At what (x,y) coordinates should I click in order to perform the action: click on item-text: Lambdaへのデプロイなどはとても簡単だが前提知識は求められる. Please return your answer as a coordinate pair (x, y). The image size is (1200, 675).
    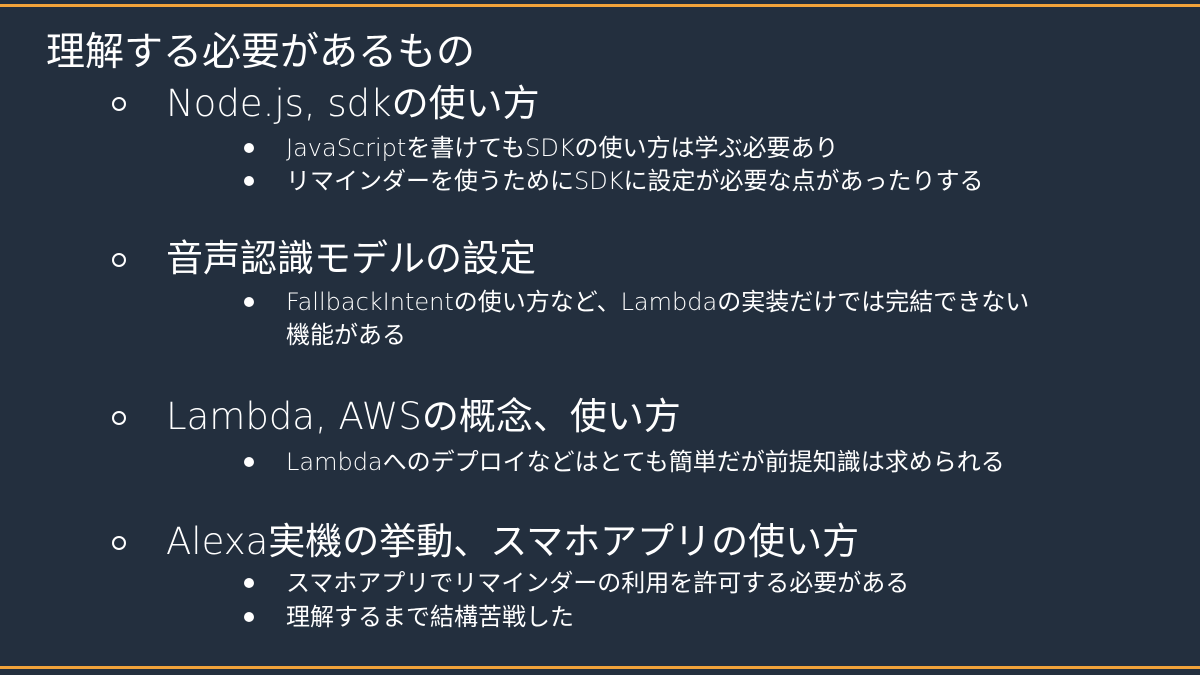
    Looking at the image, I should click on (645, 462).